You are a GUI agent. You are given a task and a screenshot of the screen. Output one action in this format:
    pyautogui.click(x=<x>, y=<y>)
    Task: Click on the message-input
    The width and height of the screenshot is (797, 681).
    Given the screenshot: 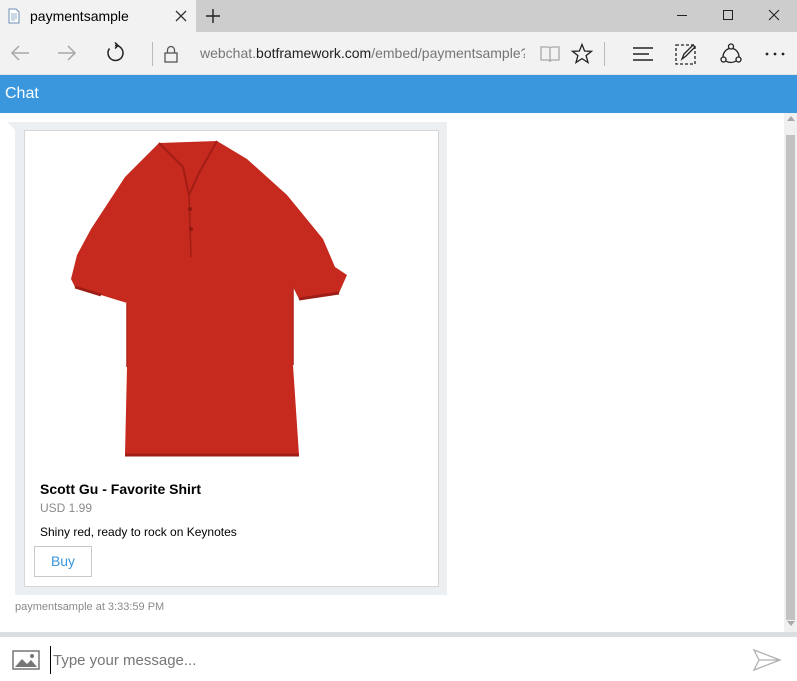 What is the action you would take?
    pyautogui.click(x=395, y=660)
    